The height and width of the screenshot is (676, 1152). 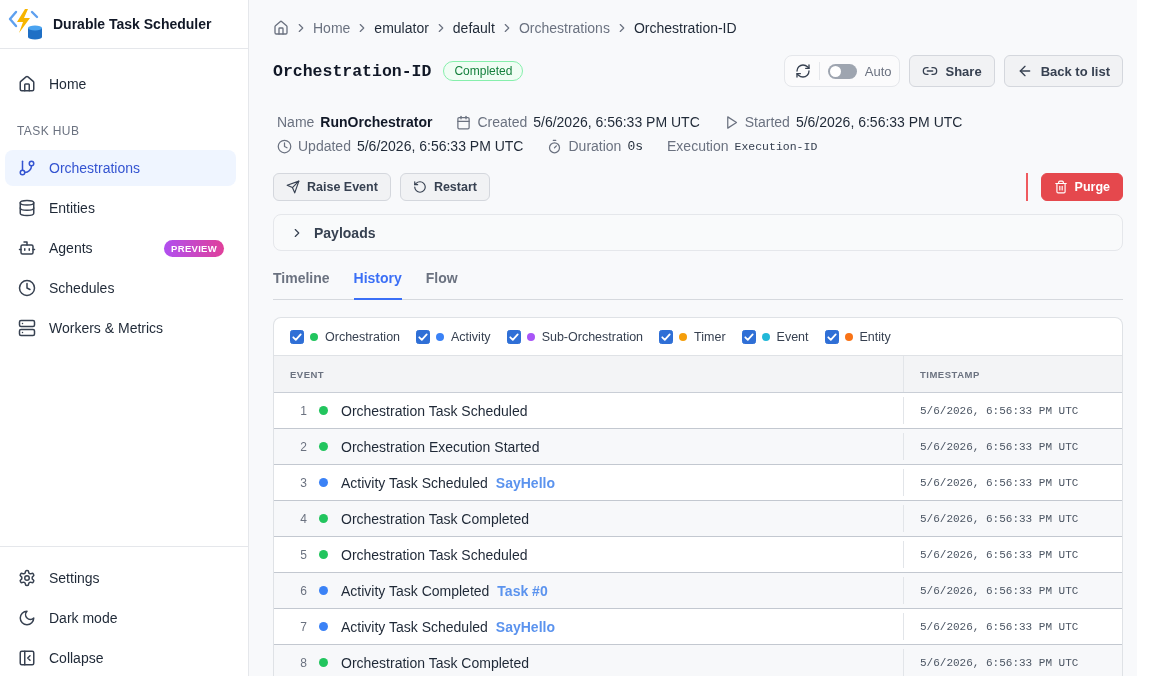 What do you see at coordinates (951, 71) in the screenshot?
I see `share-button: Share` at bounding box center [951, 71].